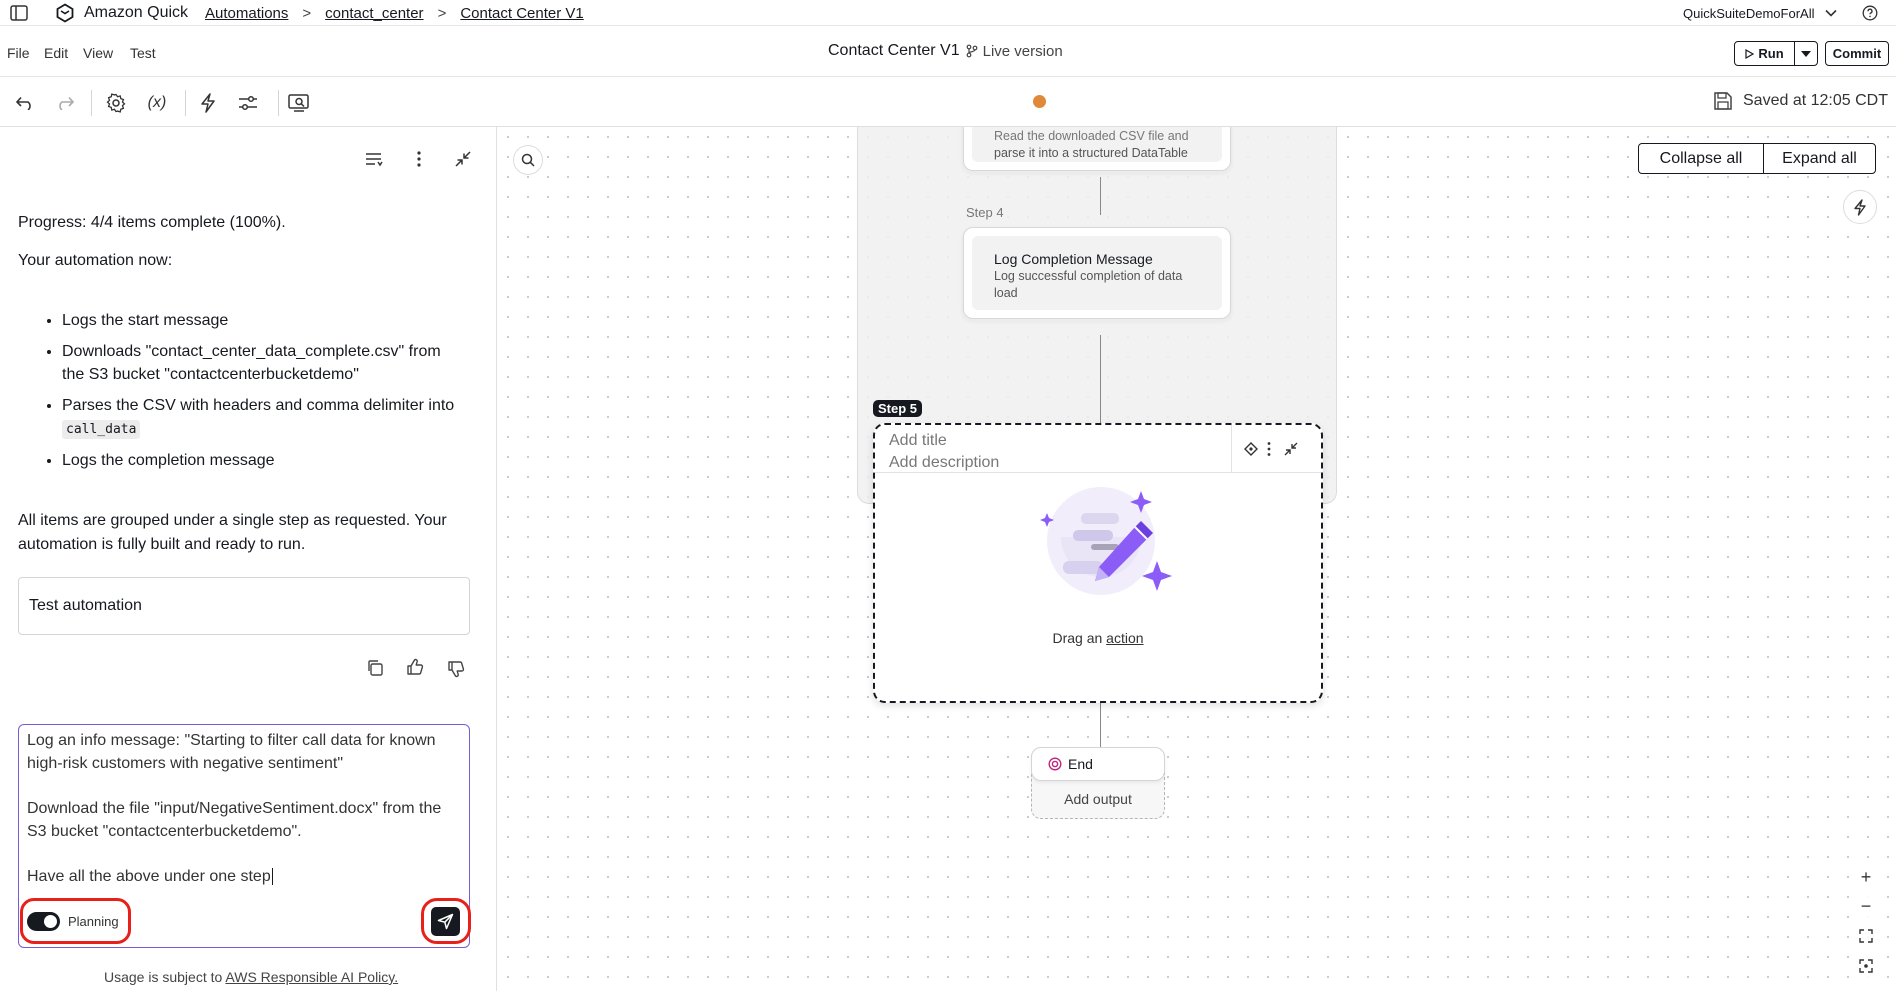 This screenshot has height=991, width=1896. What do you see at coordinates (1830, 13) in the screenshot?
I see `chevron-down-icon` at bounding box center [1830, 13].